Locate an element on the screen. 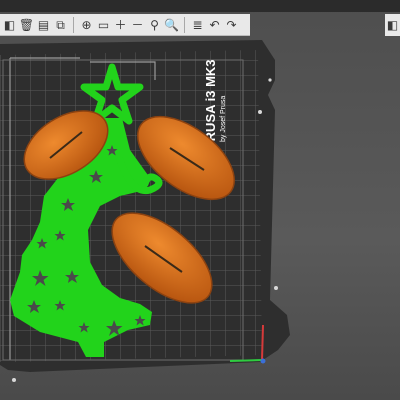  undo-icon: ↶ is located at coordinates (214, 24).